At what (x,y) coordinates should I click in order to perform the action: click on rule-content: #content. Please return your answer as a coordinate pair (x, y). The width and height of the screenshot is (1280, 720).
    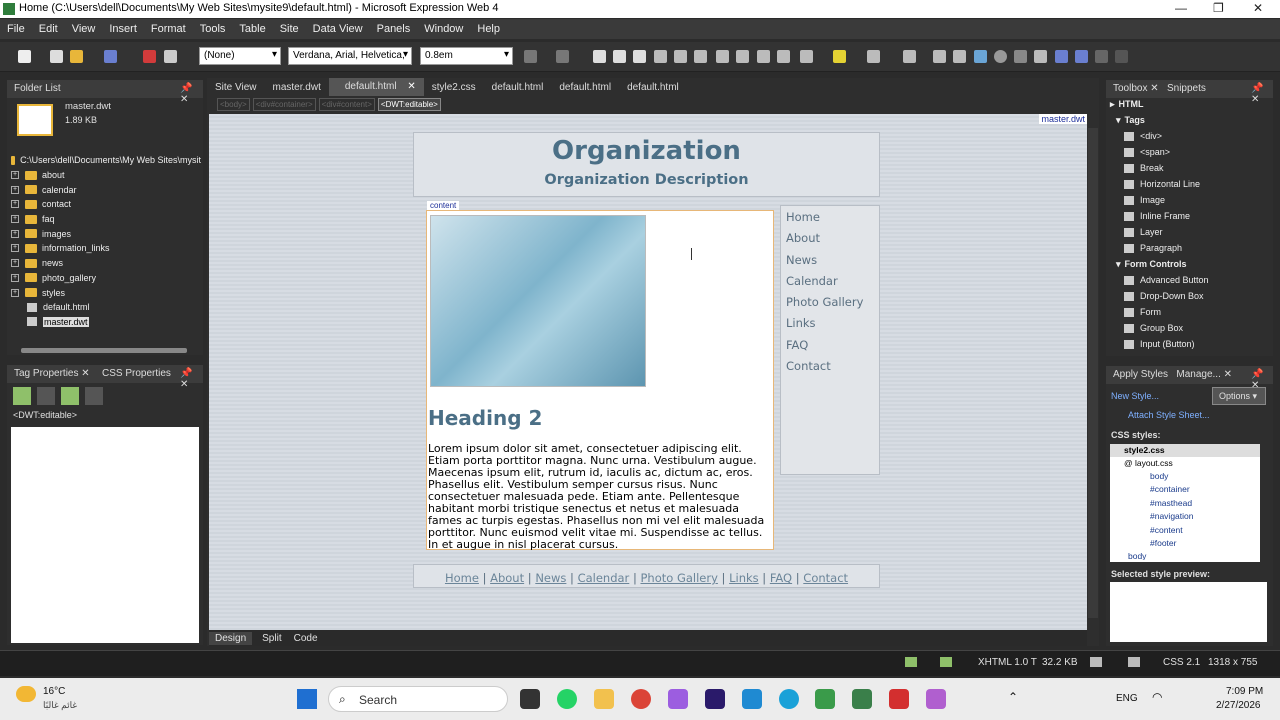
    Looking at the image, I should click on (1185, 530).